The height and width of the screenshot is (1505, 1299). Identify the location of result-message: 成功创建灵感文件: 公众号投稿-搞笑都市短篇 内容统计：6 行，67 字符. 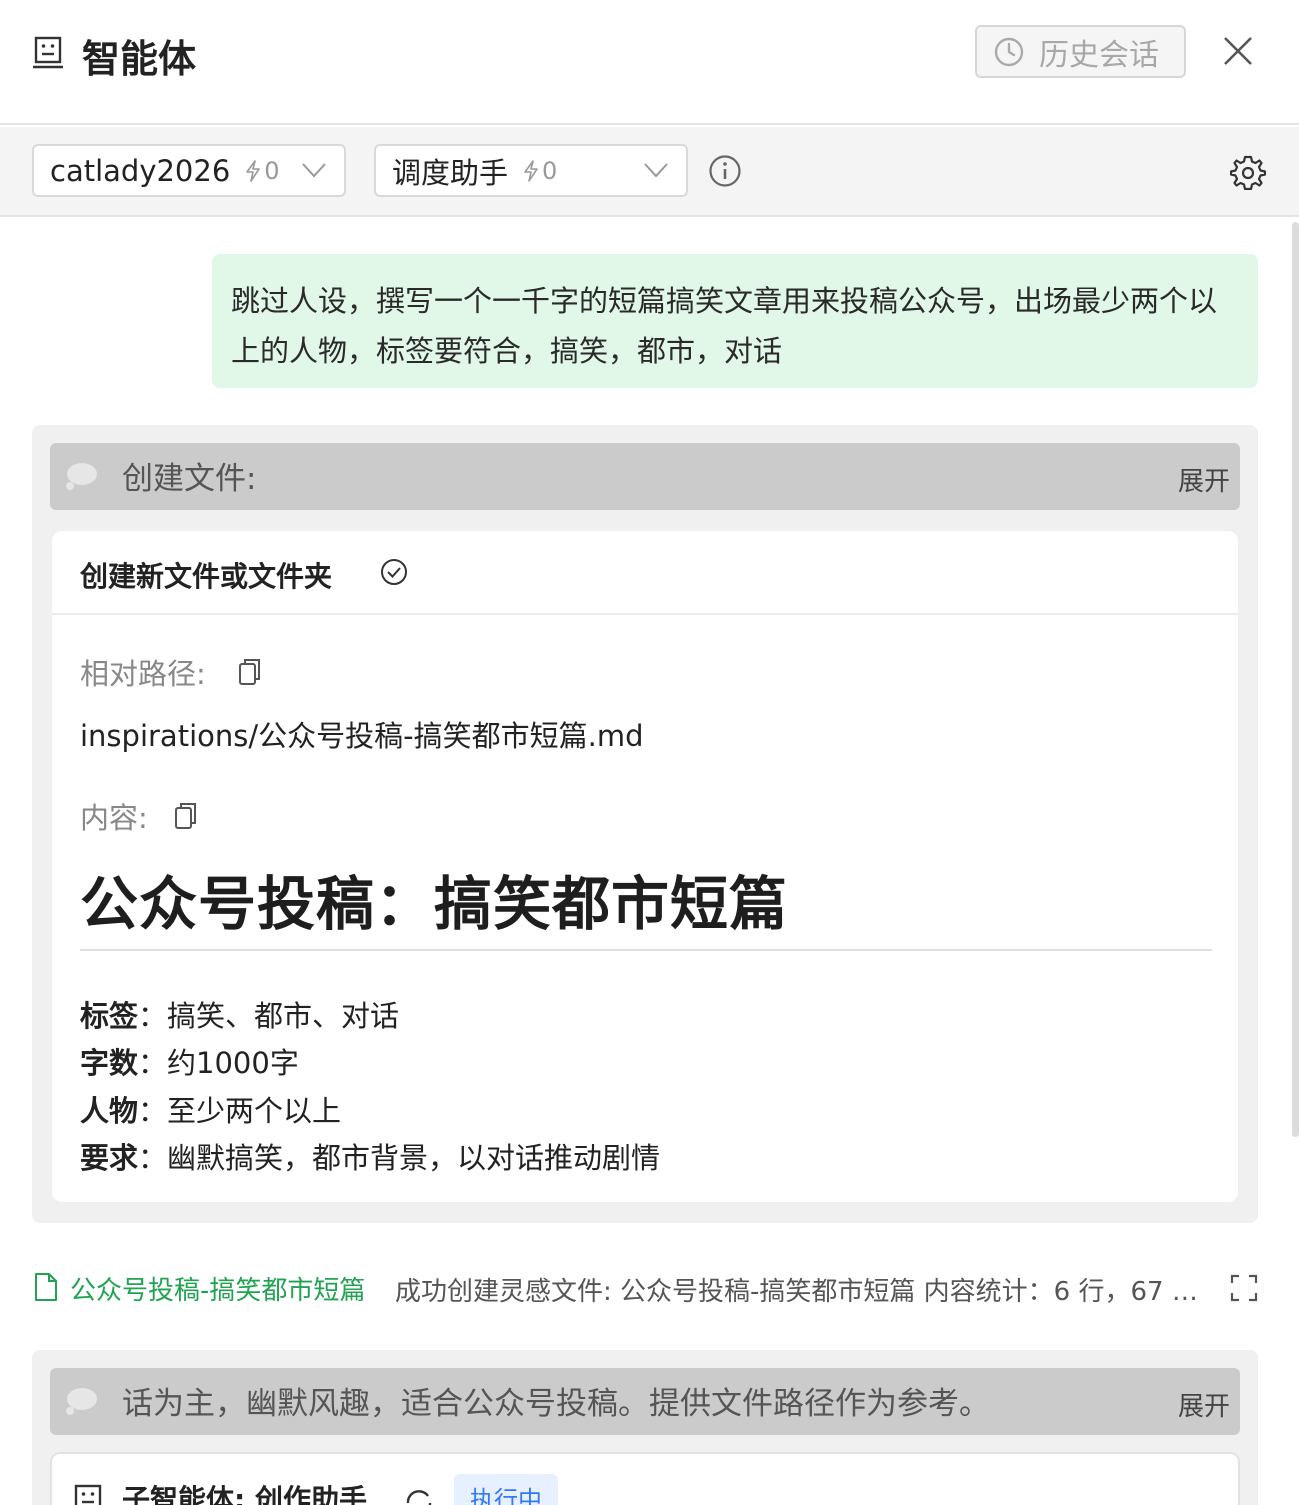
(805, 1292).